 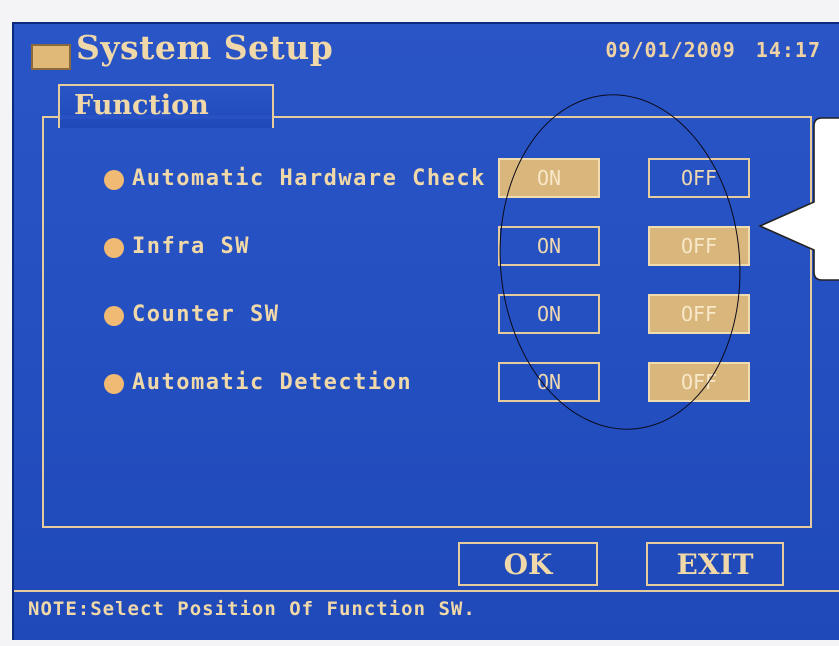 What do you see at coordinates (549, 314) in the screenshot?
I see `counter-sw-on-button: ON` at bounding box center [549, 314].